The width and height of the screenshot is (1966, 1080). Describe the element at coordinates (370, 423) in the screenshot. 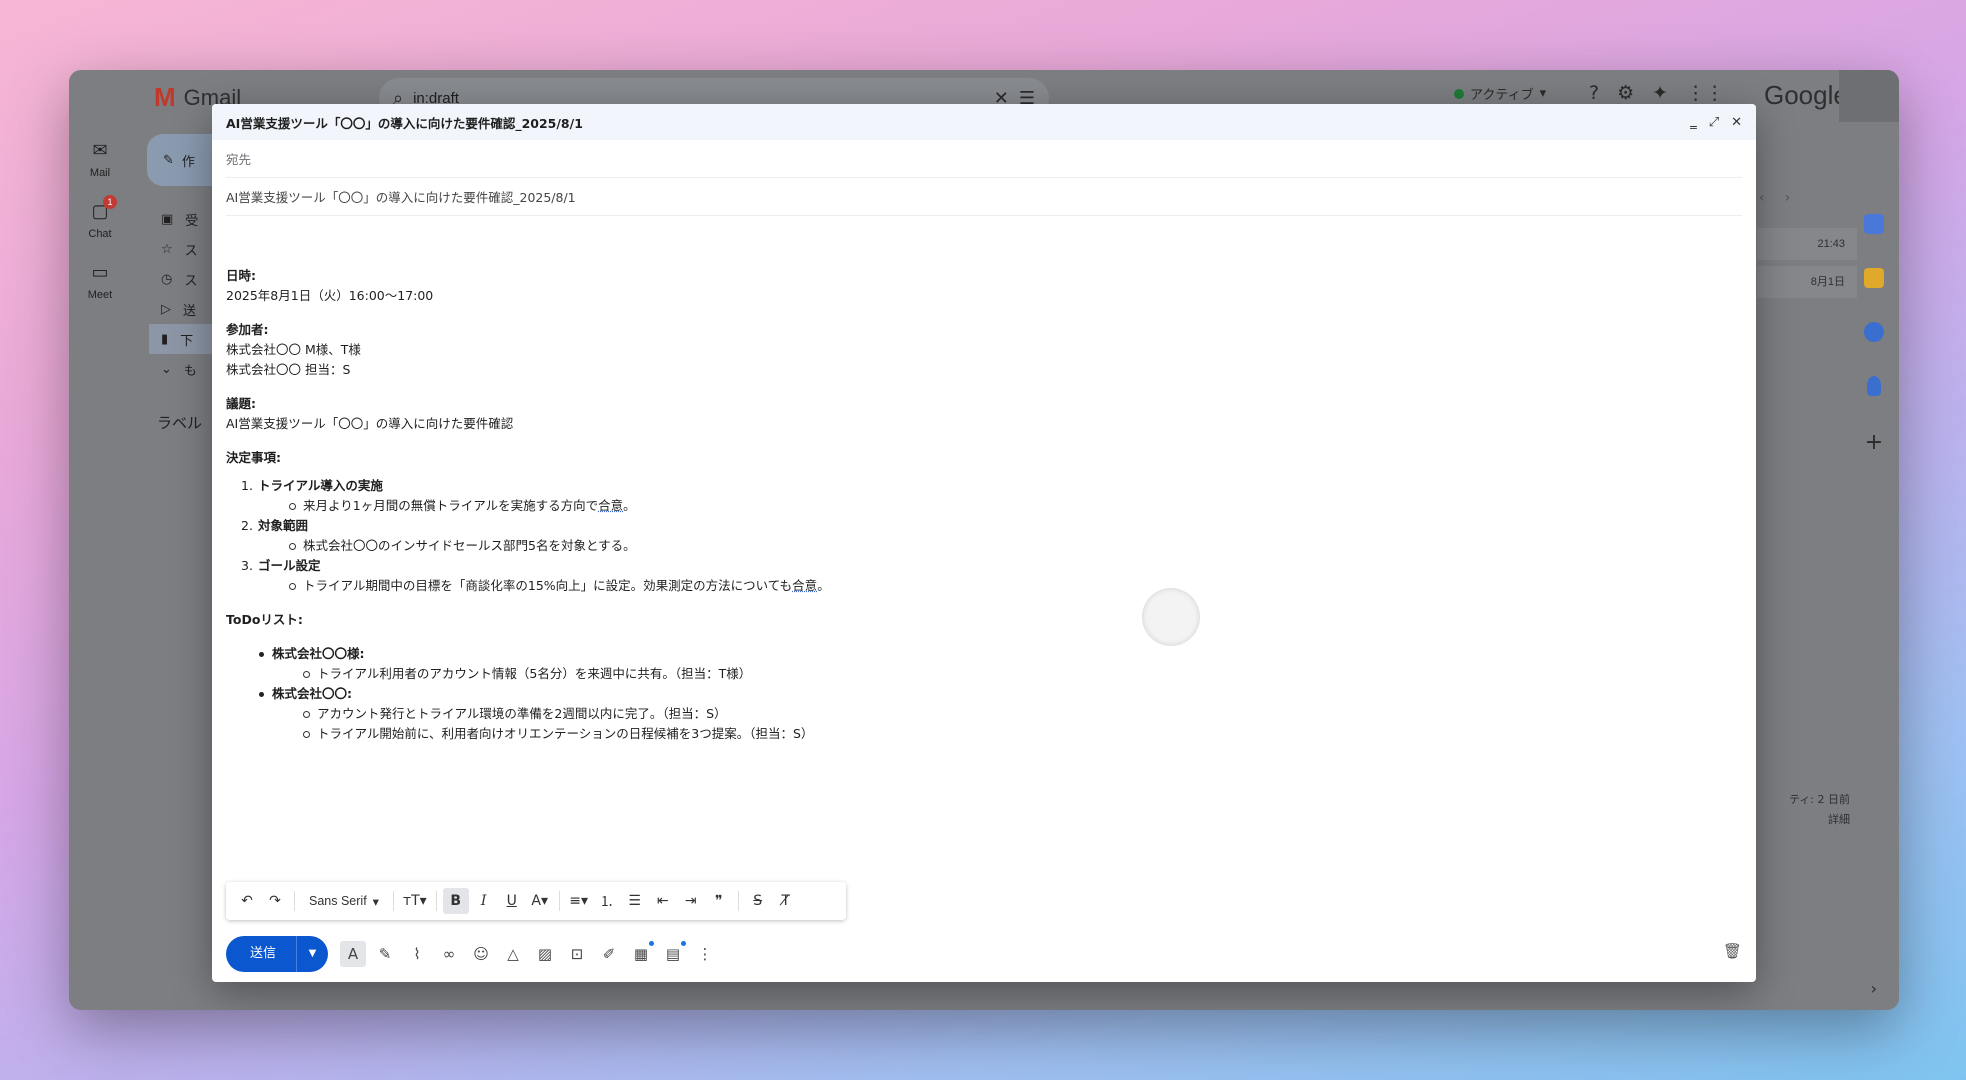

I see `agenda-value: AI営業支援ツール「〇〇」の導入に向けた要件確認` at that location.